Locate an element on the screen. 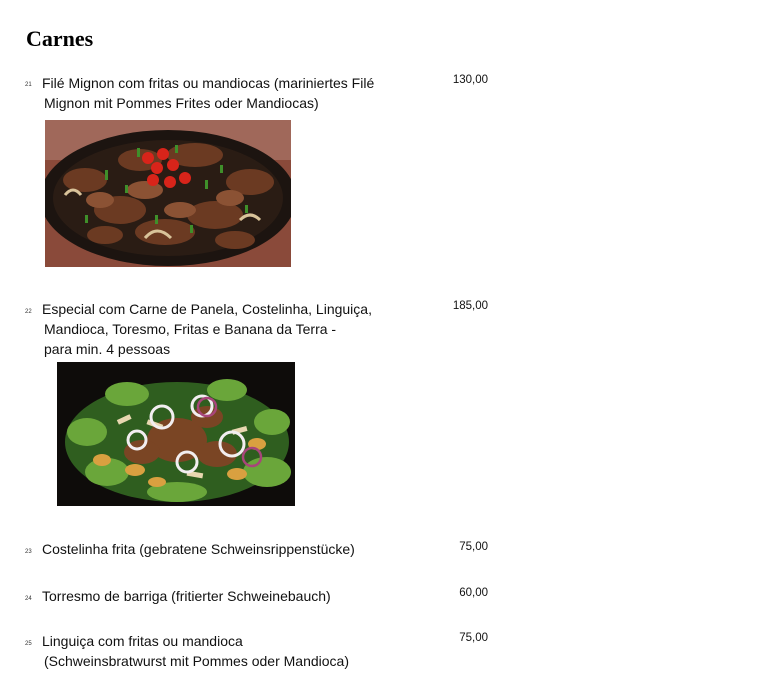  dish-photo-file-mignon is located at coordinates (168, 193).